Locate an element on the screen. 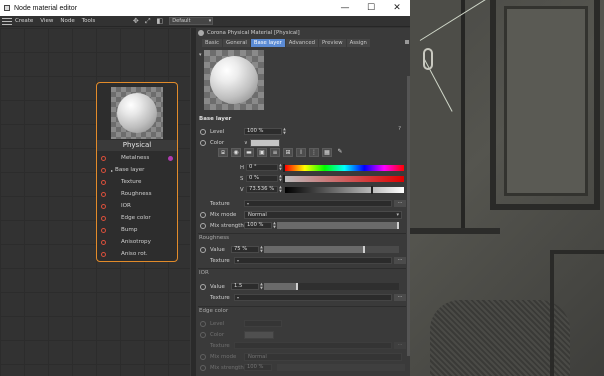  port-ior: IOR is located at coordinates (137, 206).